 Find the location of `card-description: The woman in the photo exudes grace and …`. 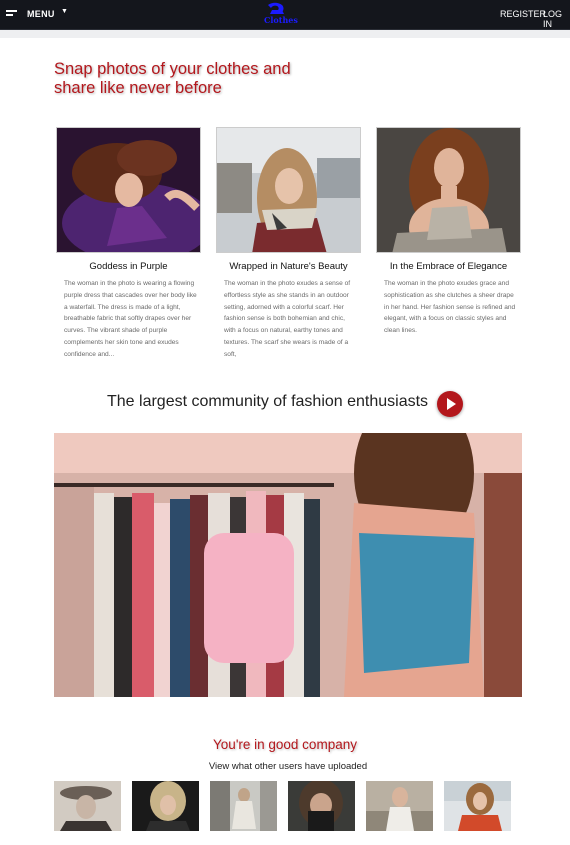

card-description: The woman in the photo exudes grace and … is located at coordinates (450, 307).